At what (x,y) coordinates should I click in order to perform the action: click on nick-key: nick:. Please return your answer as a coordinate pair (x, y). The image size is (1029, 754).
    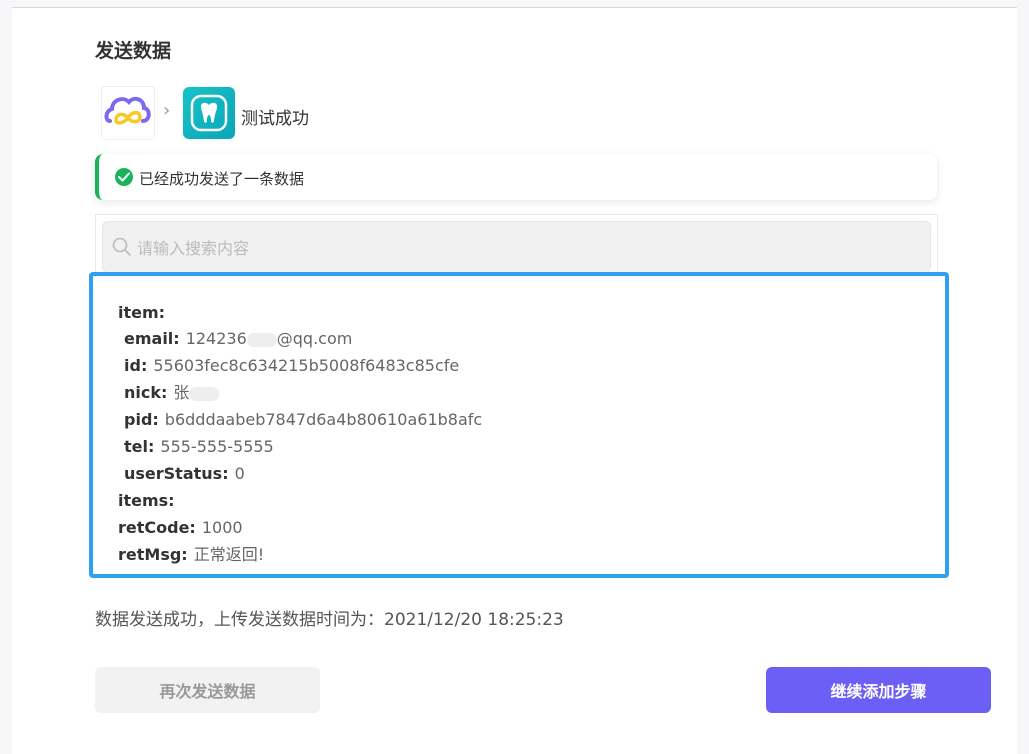
    Looking at the image, I should click on (146, 392).